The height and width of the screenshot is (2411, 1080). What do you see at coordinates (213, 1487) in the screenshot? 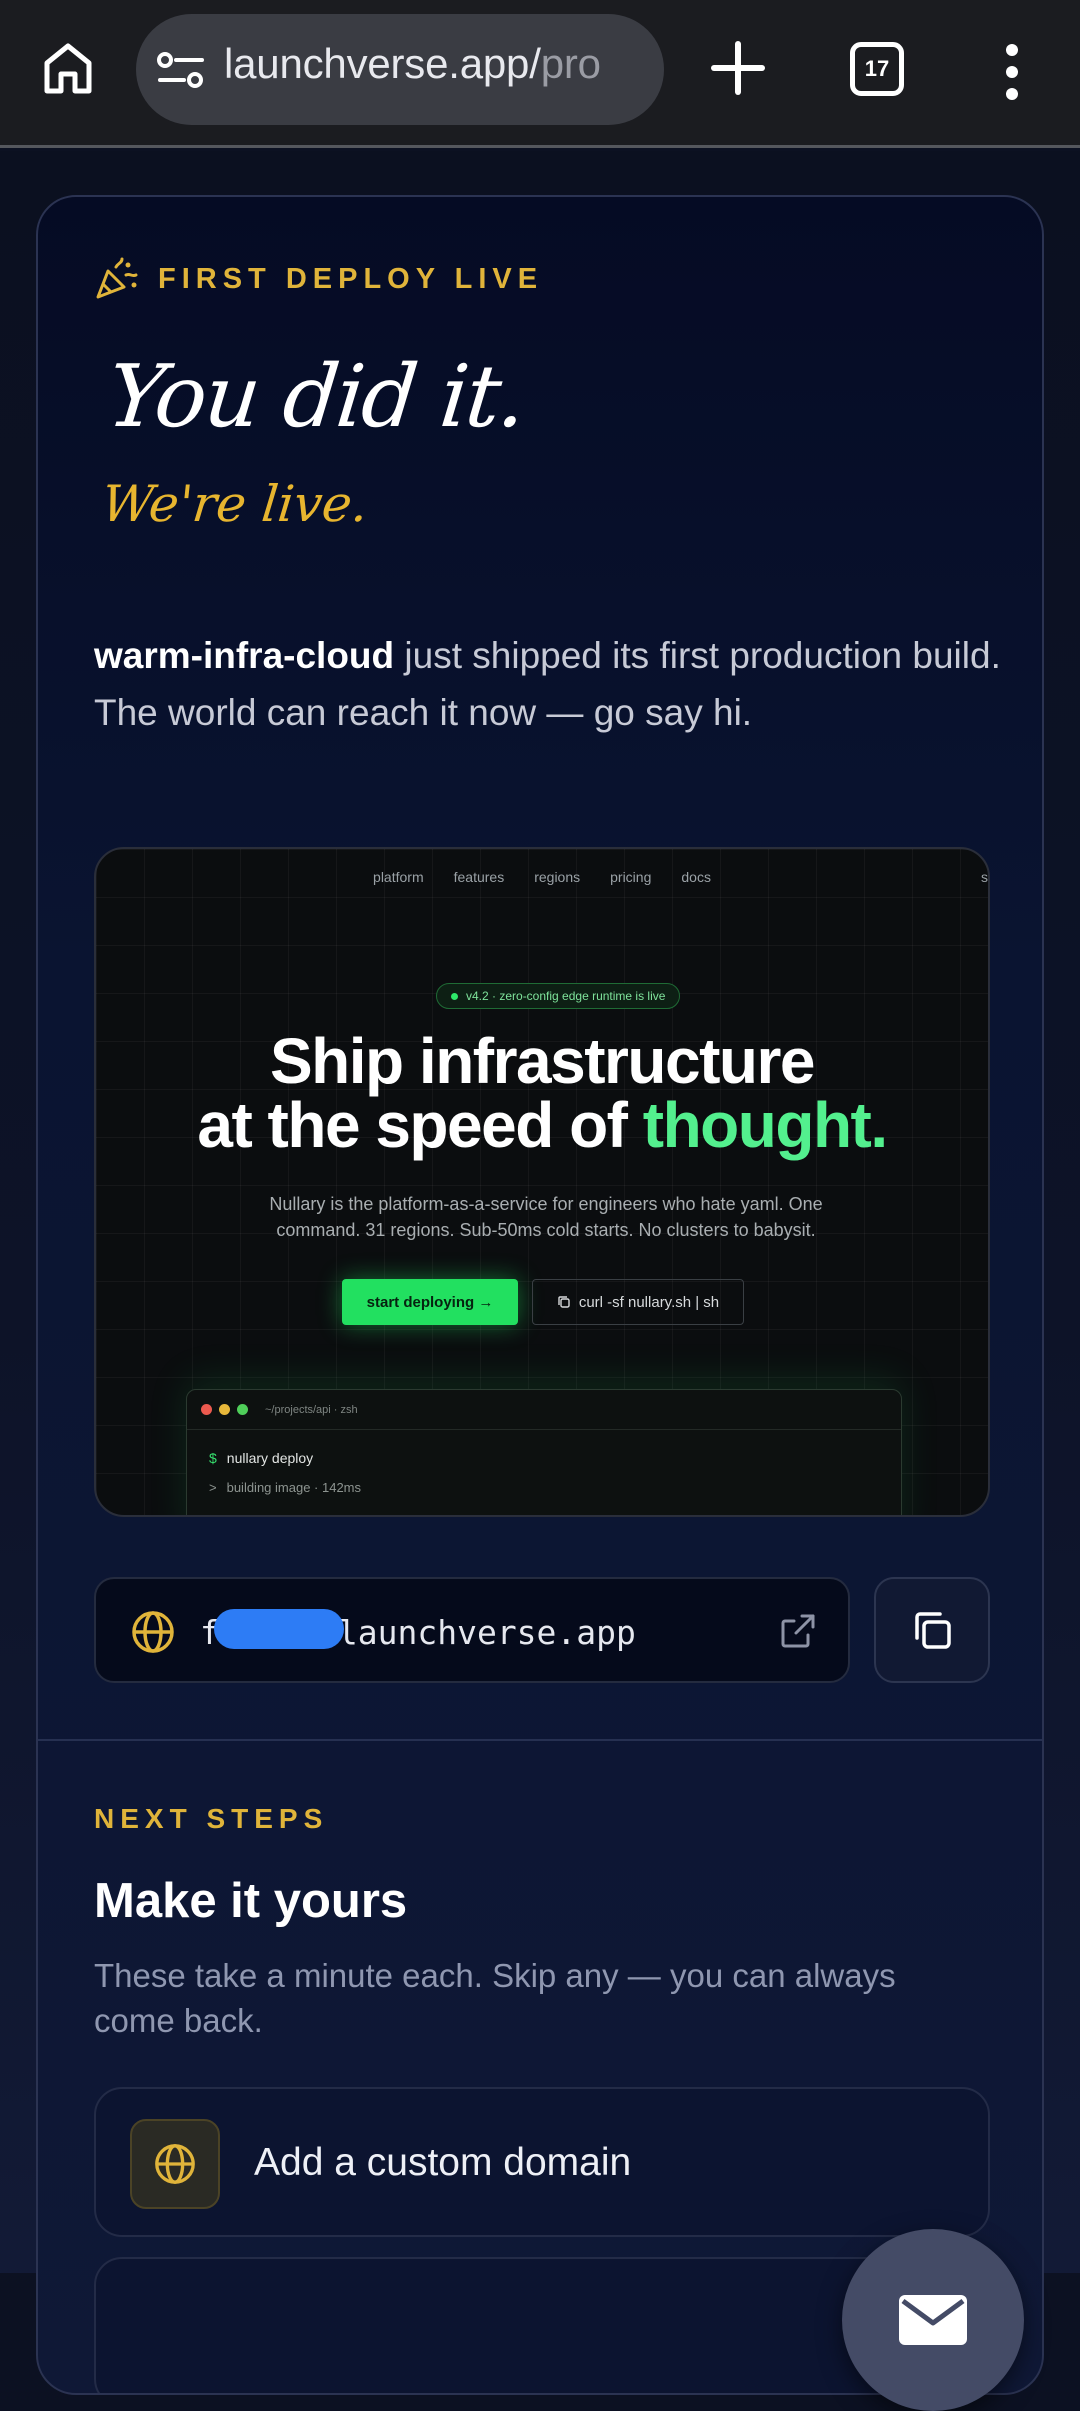
I see `terminal-output-prefix: >` at bounding box center [213, 1487].